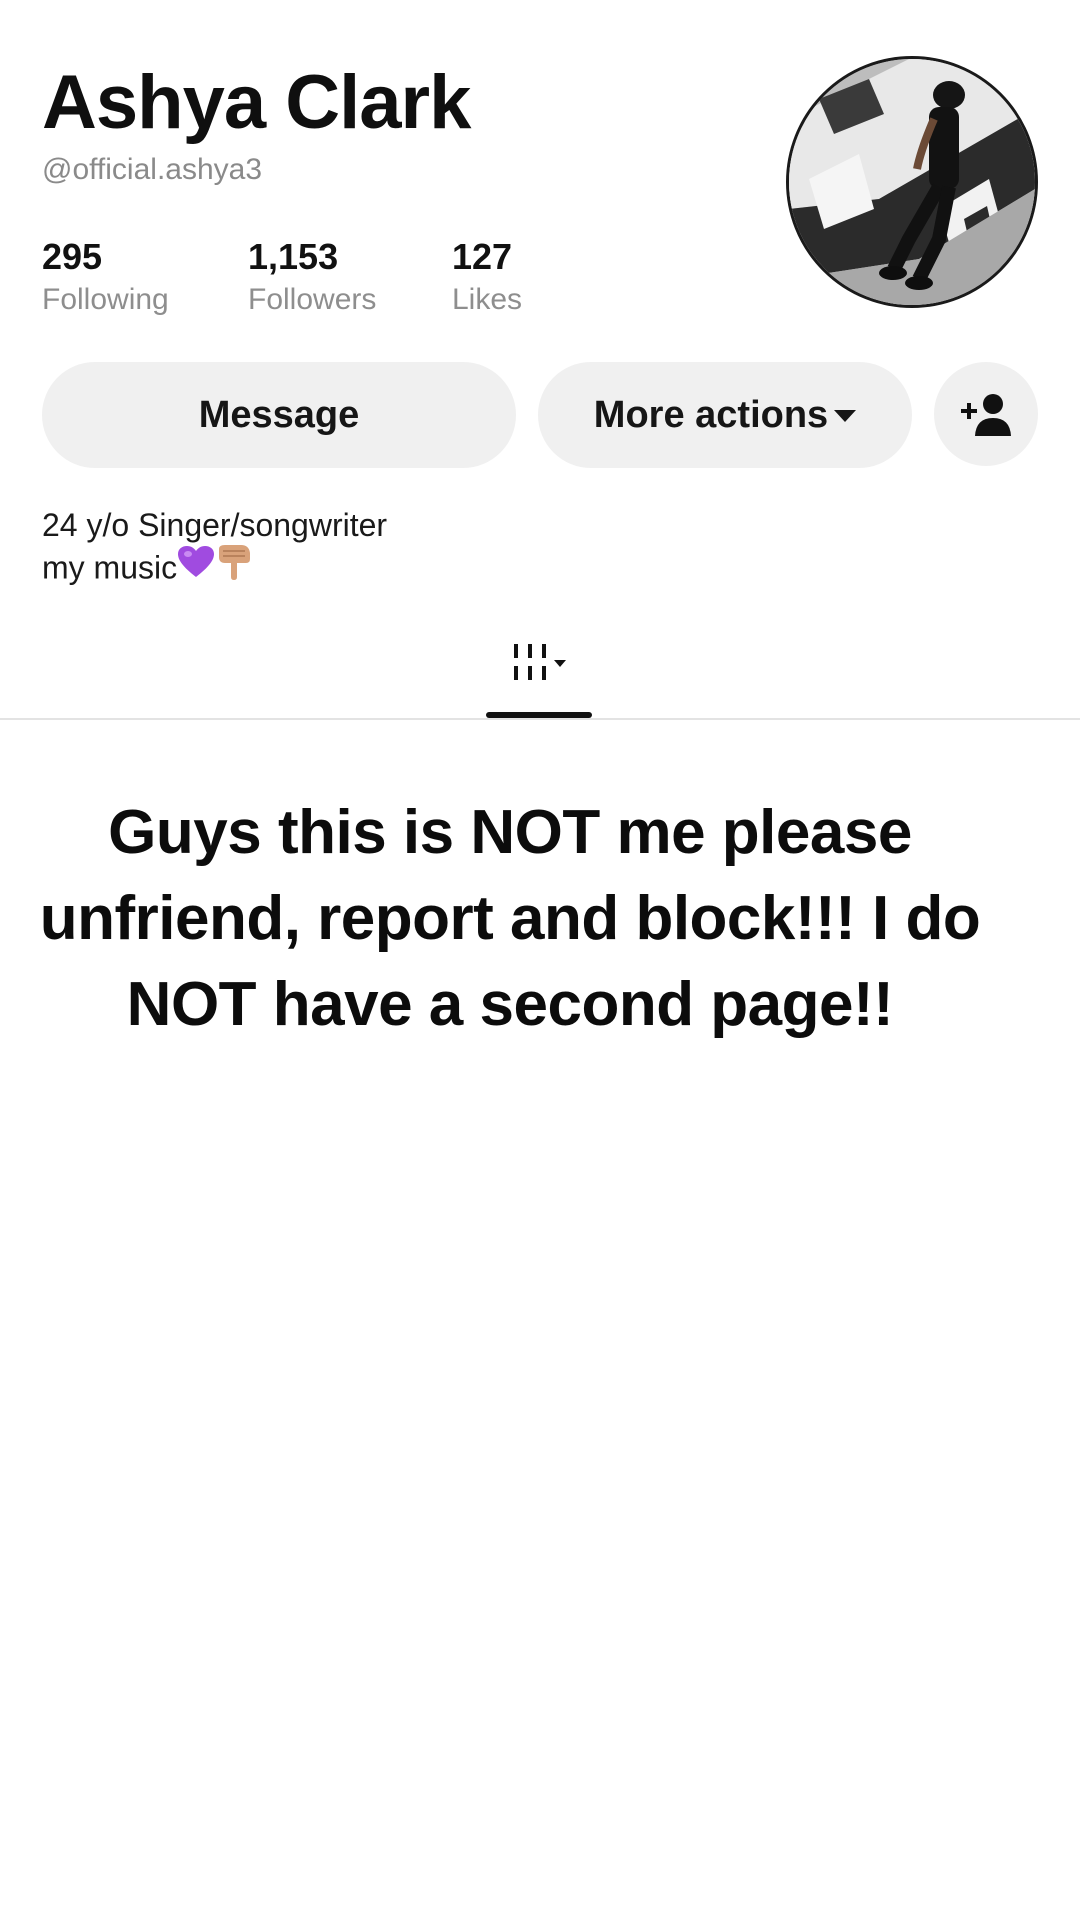 The image size is (1080, 1920). What do you see at coordinates (105, 277) in the screenshot?
I see `stat-following: 295 Following` at bounding box center [105, 277].